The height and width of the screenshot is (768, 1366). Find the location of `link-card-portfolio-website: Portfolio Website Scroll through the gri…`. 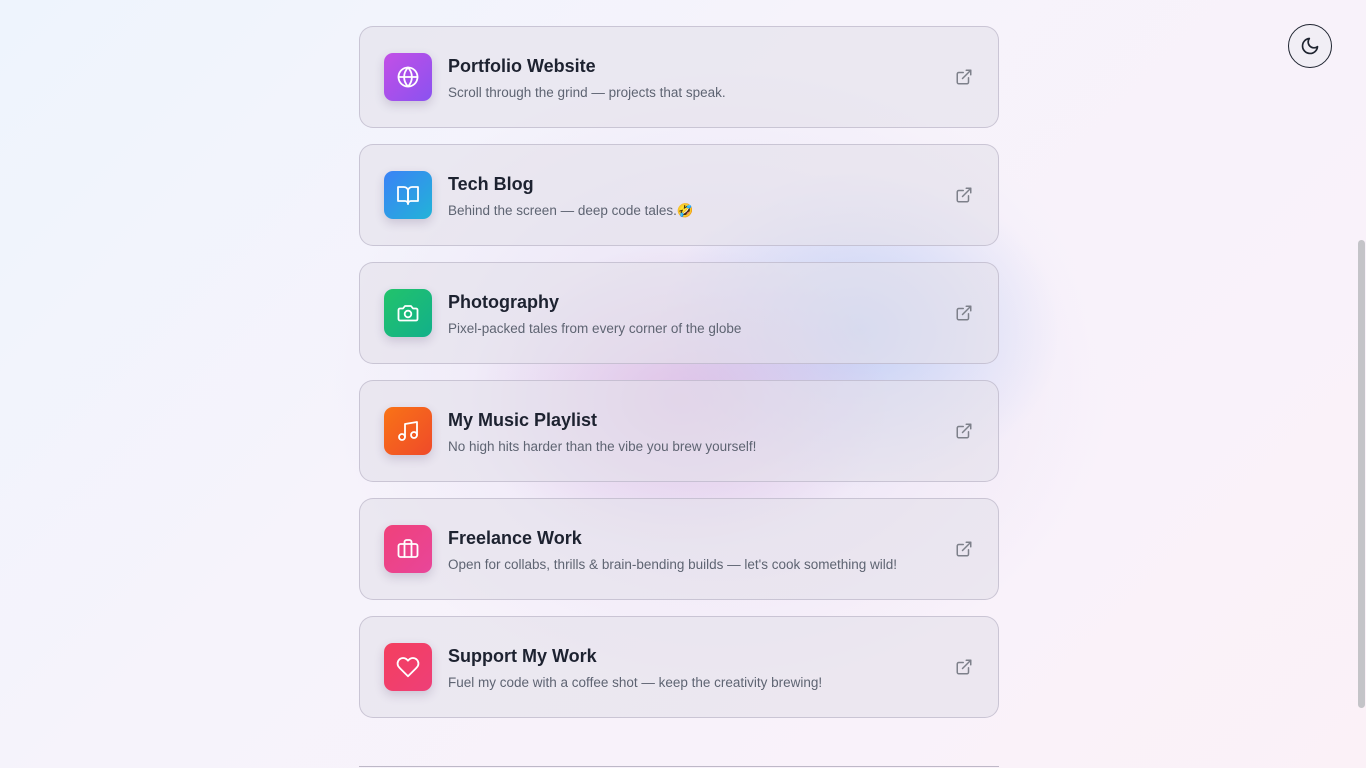

link-card-portfolio-website: Portfolio Website Scroll through the gri… is located at coordinates (679, 77).